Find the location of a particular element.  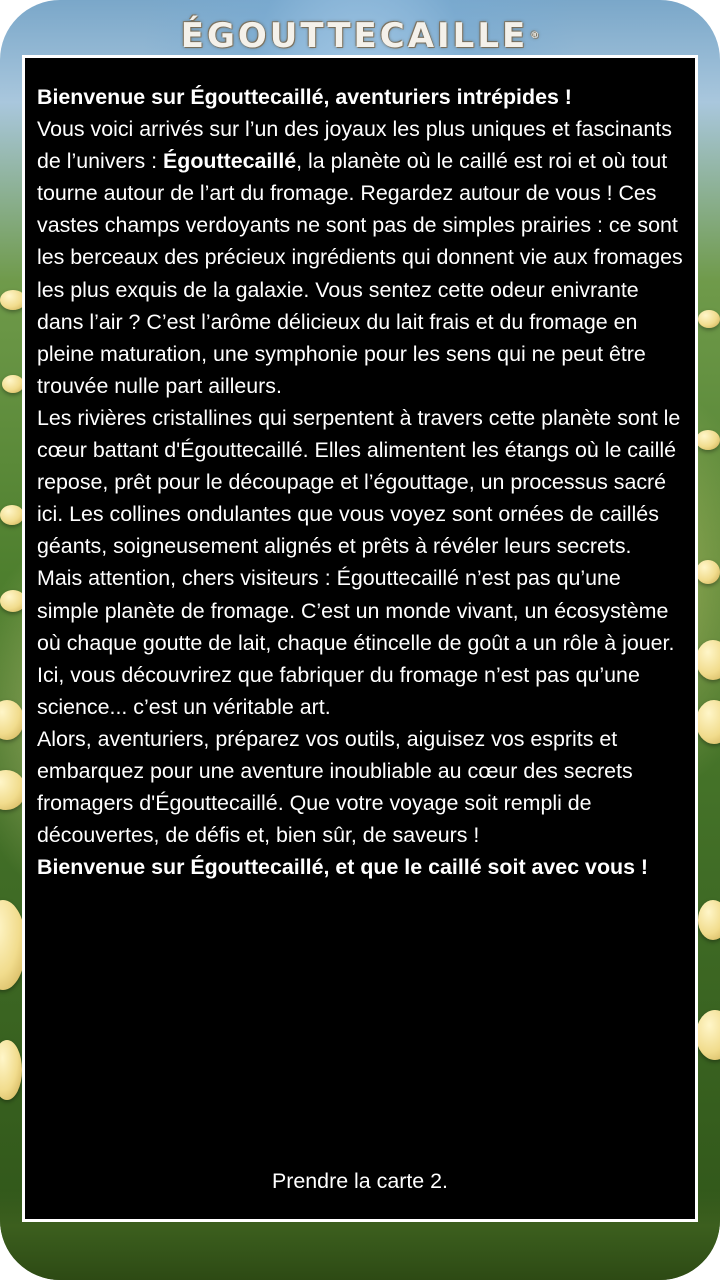

card-instruction: Prendre la carte 2. is located at coordinates (360, 1181).